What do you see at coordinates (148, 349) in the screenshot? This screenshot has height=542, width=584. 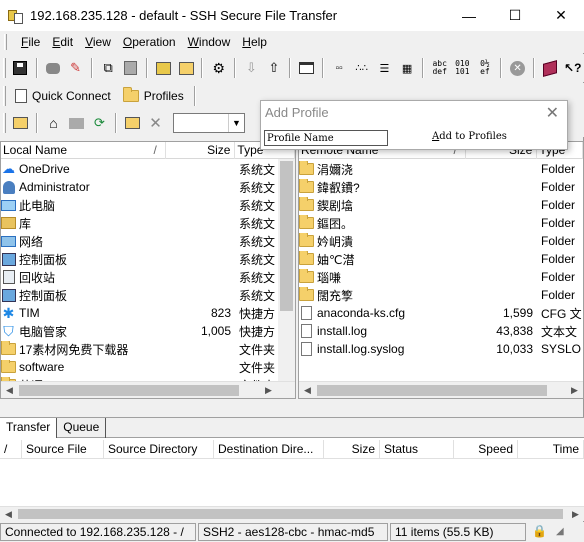 I see `list-item: 17素材网免费下载器 文件夹` at bounding box center [148, 349].